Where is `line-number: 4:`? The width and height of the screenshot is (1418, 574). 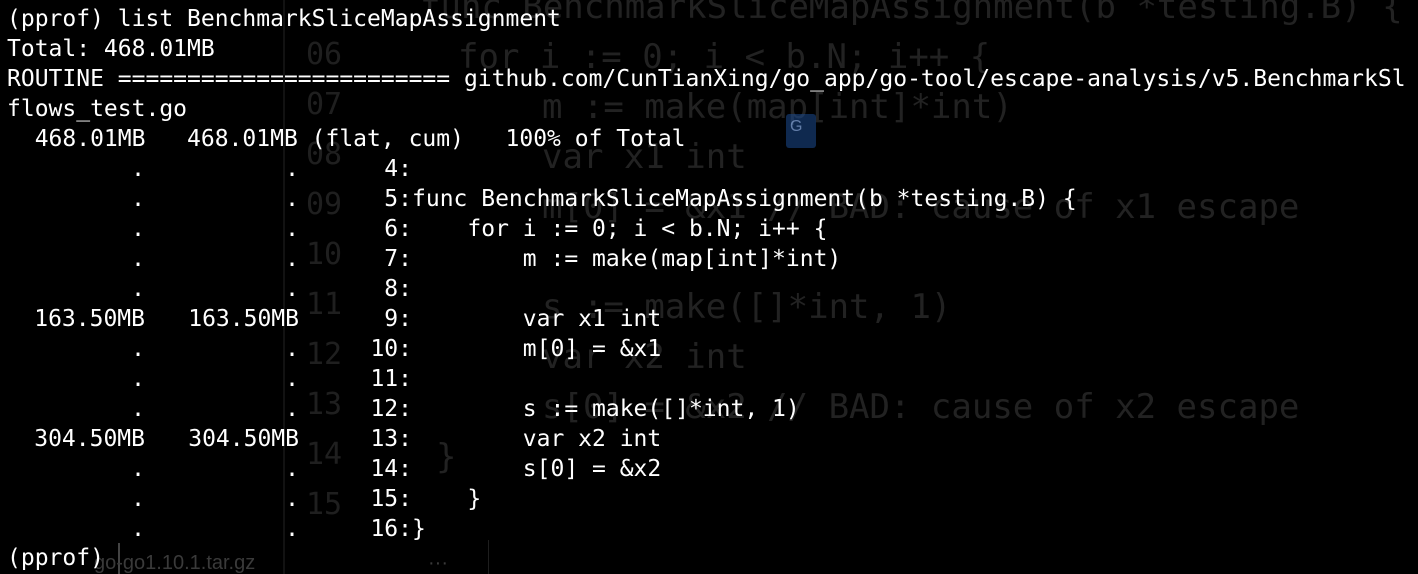
line-number: 4: is located at coordinates (398, 169).